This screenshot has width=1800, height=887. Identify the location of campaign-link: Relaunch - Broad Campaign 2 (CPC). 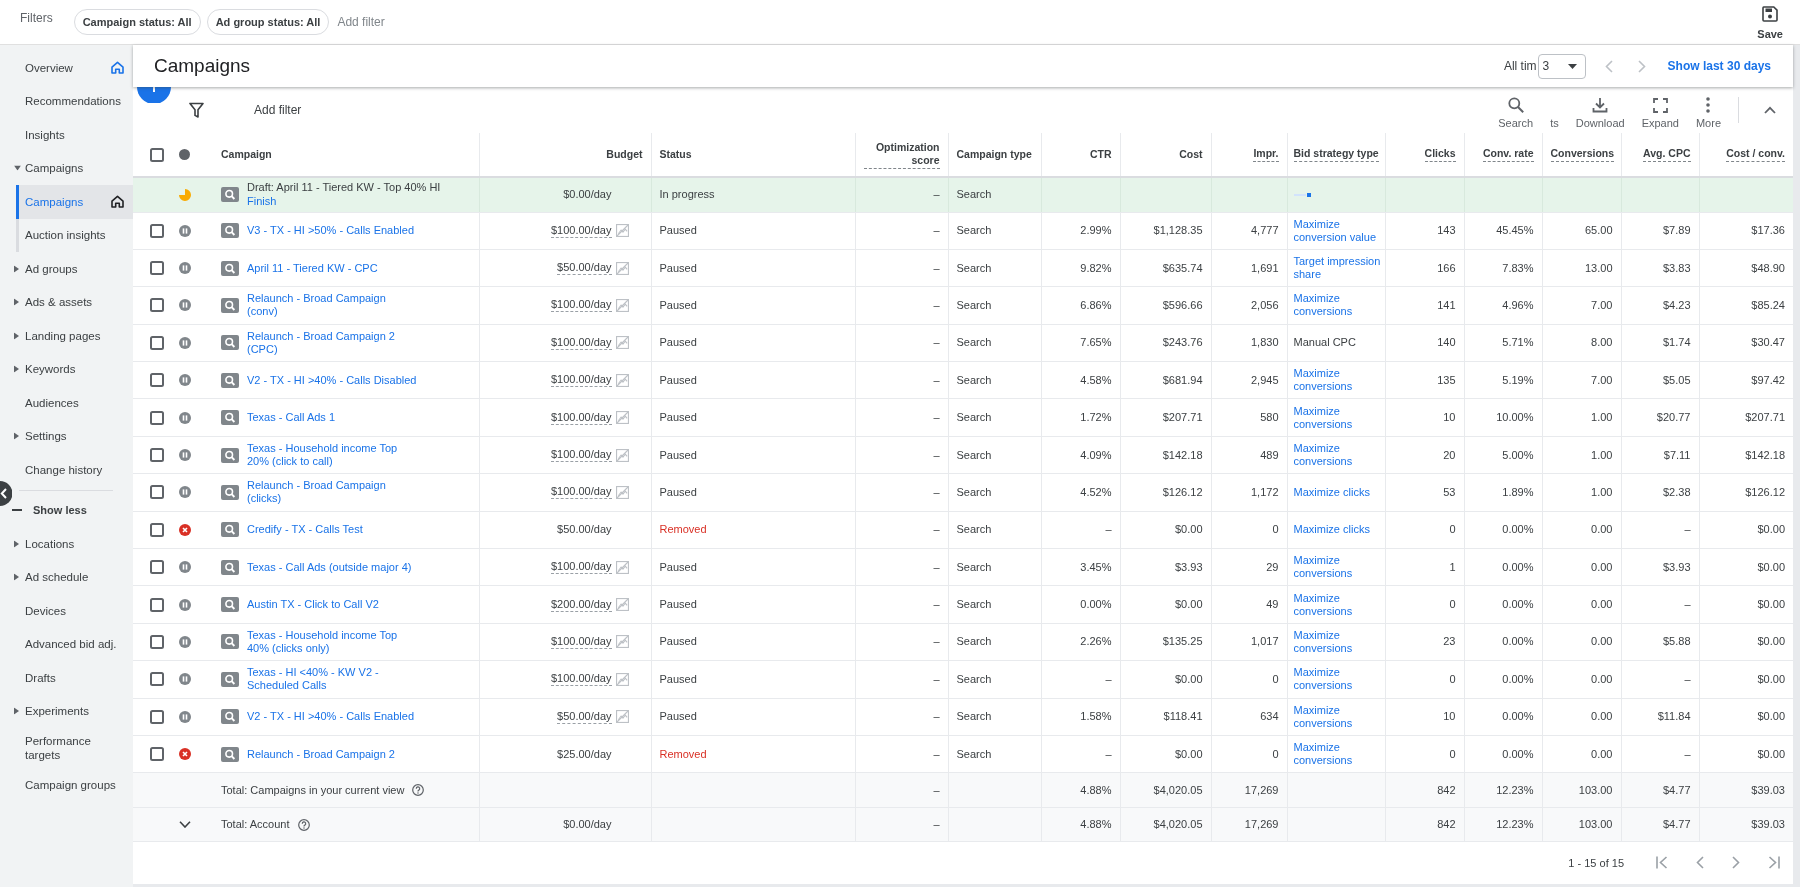
(332, 342).